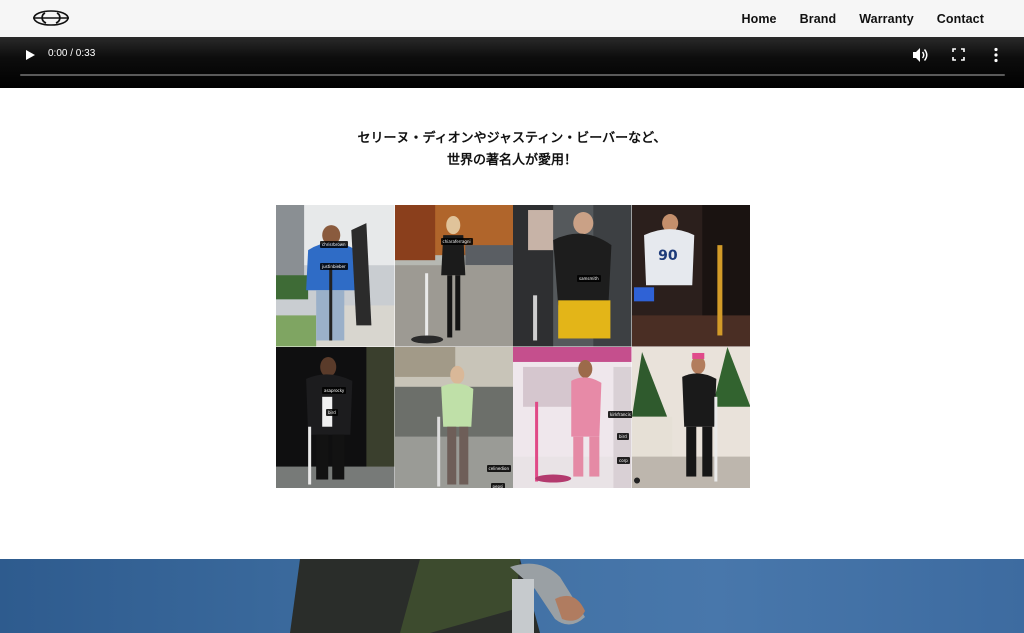 This screenshot has width=1024, height=633. What do you see at coordinates (453, 276) in the screenshot?
I see `celebrity-photo: chiaraferragni` at bounding box center [453, 276].